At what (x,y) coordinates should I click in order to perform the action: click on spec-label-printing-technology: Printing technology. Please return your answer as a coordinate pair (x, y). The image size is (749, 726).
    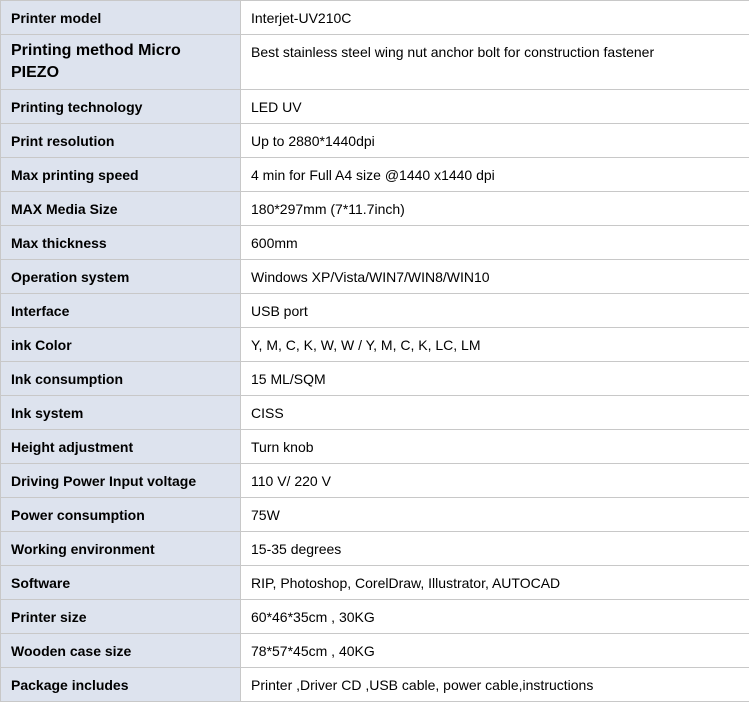
    Looking at the image, I should click on (120, 106).